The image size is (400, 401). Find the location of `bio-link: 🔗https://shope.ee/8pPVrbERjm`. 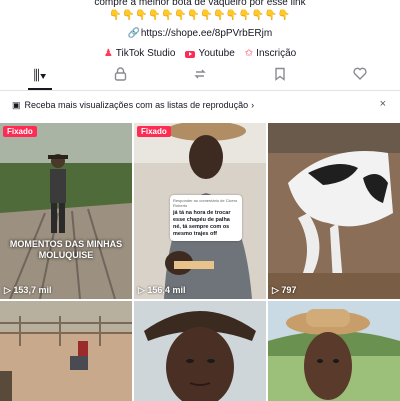

bio-link: 🔗https://shope.ee/8pPVrbERjm is located at coordinates (200, 34).